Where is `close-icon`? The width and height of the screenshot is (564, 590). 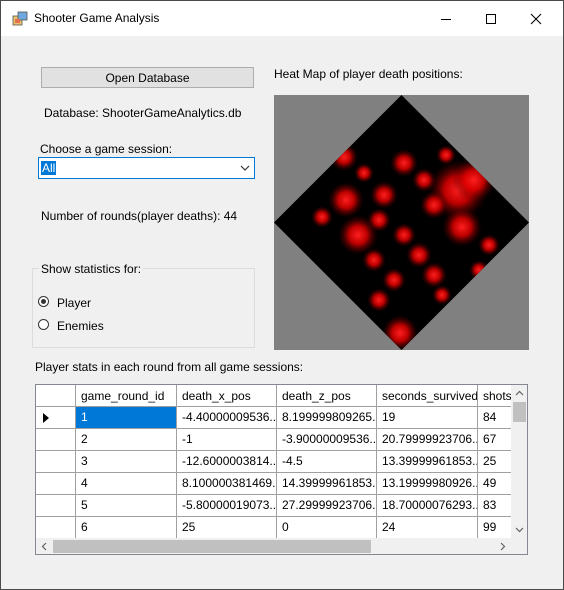
close-icon is located at coordinates (535, 18).